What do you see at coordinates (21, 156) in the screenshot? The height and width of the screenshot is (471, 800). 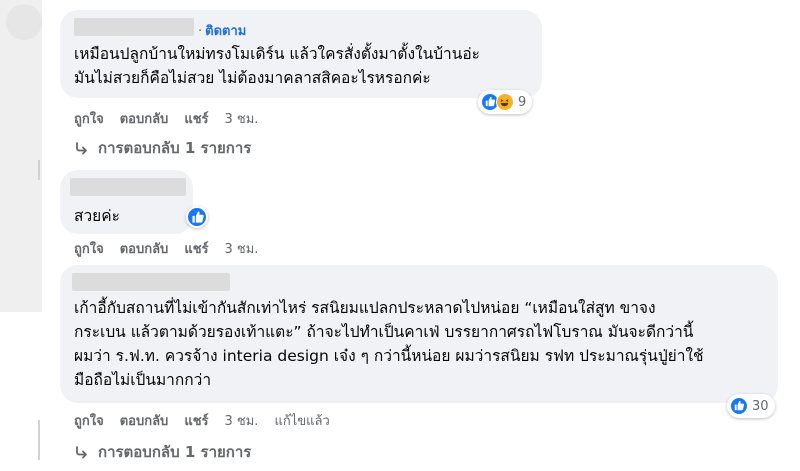 I see `avatar-strip` at bounding box center [21, 156].